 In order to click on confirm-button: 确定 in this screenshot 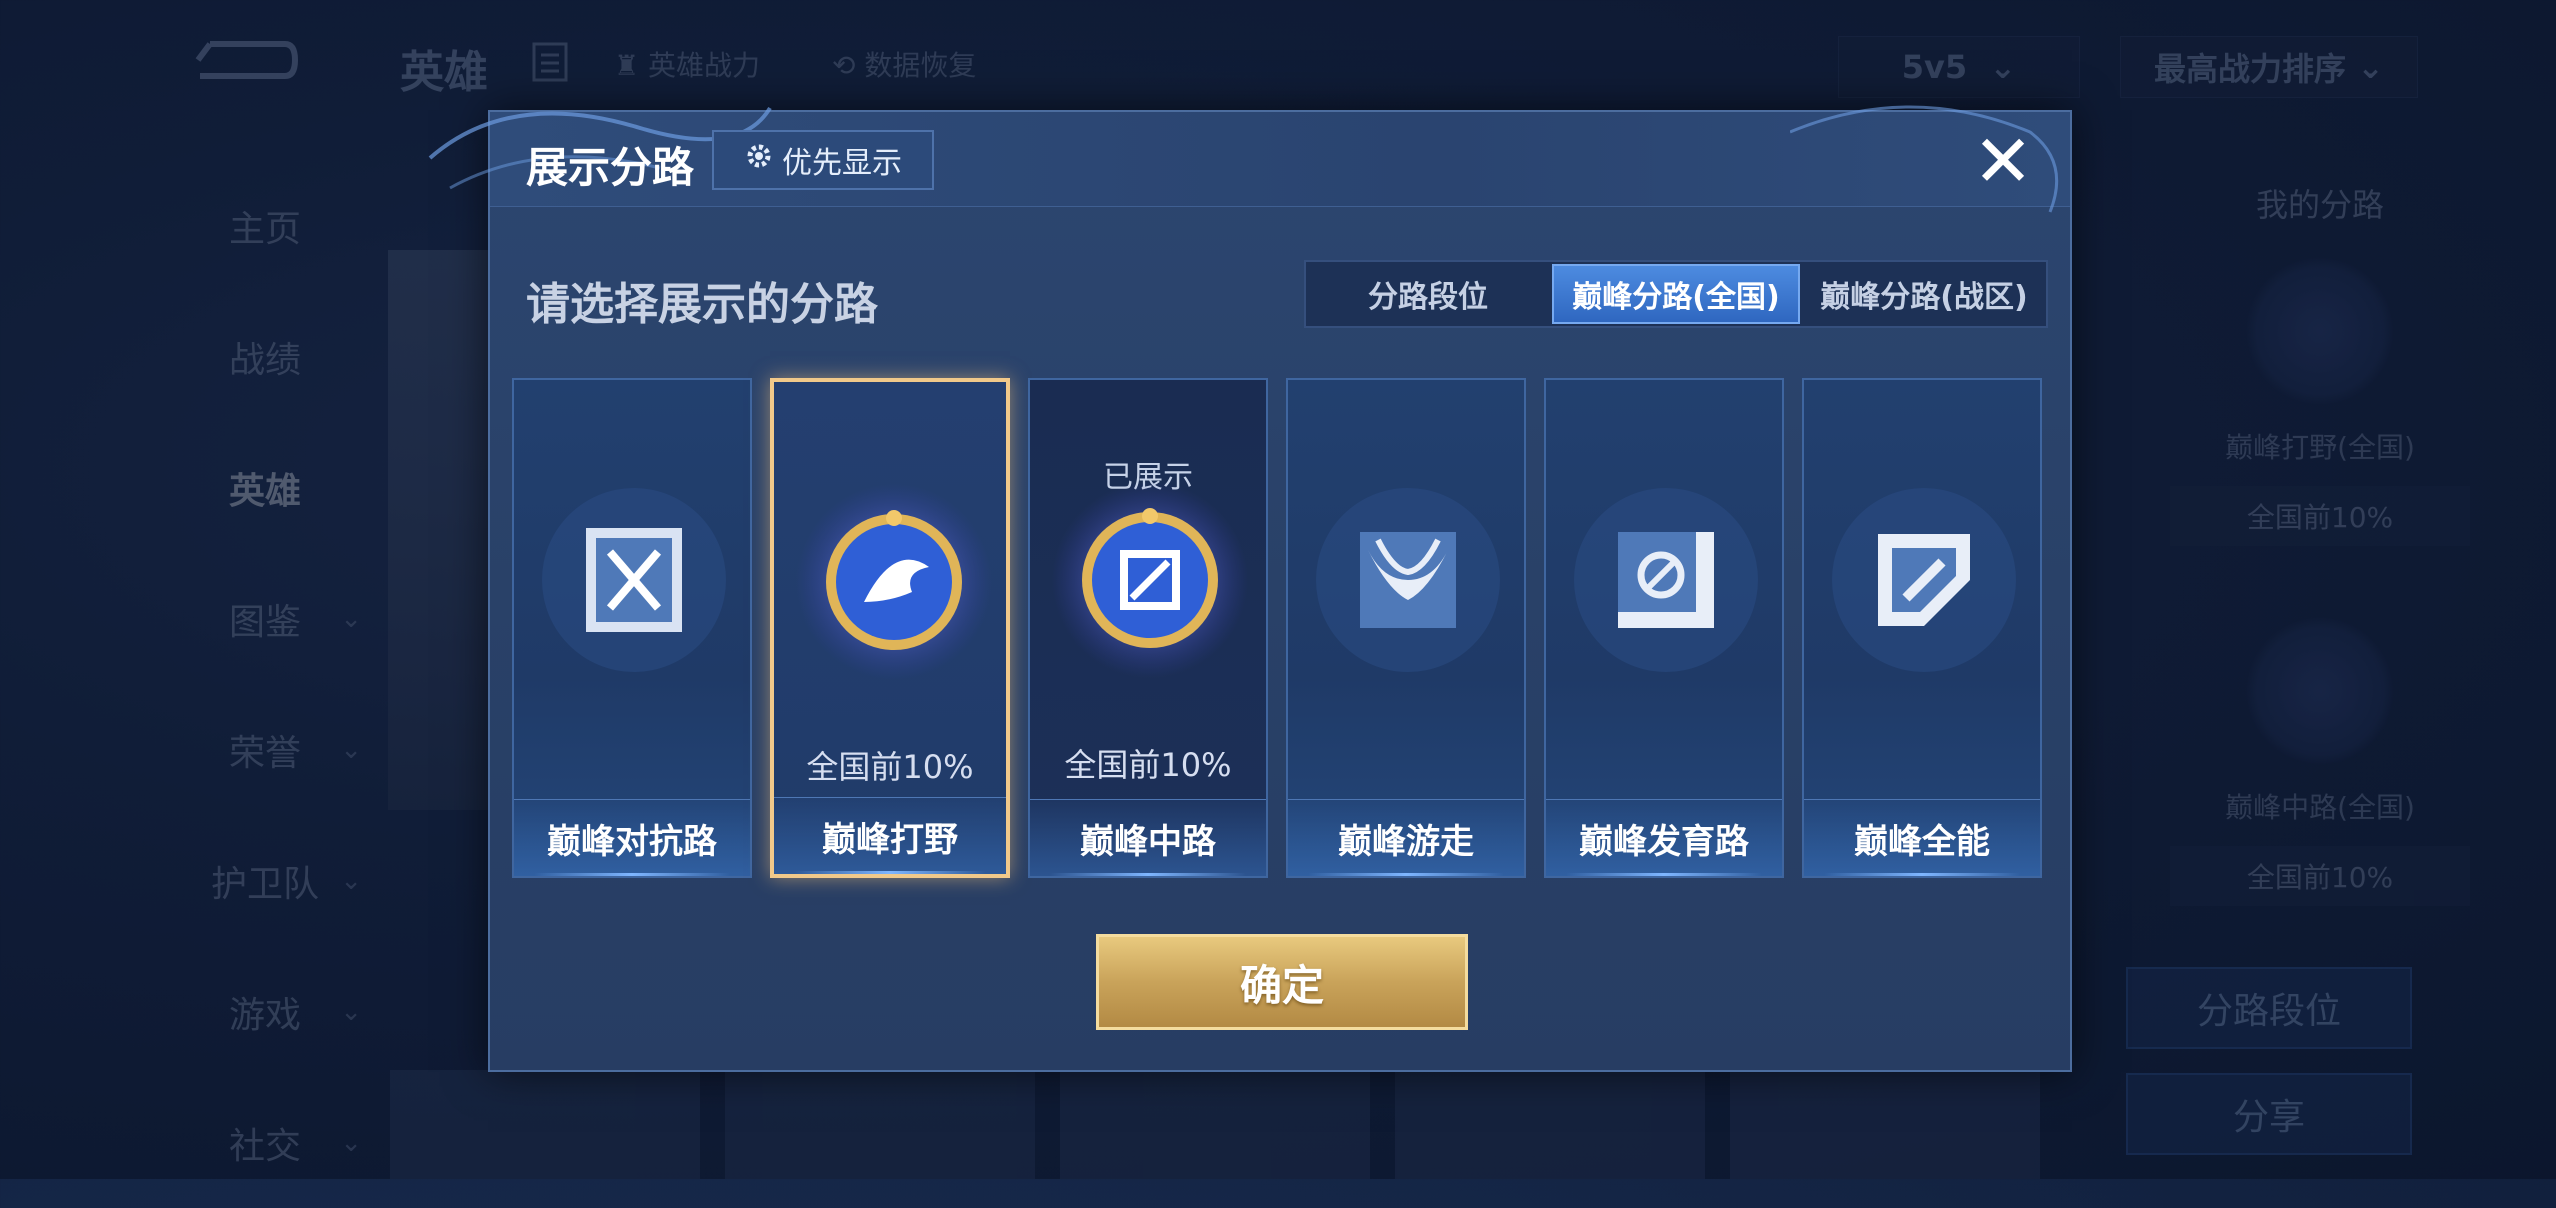, I will do `click(1282, 982)`.